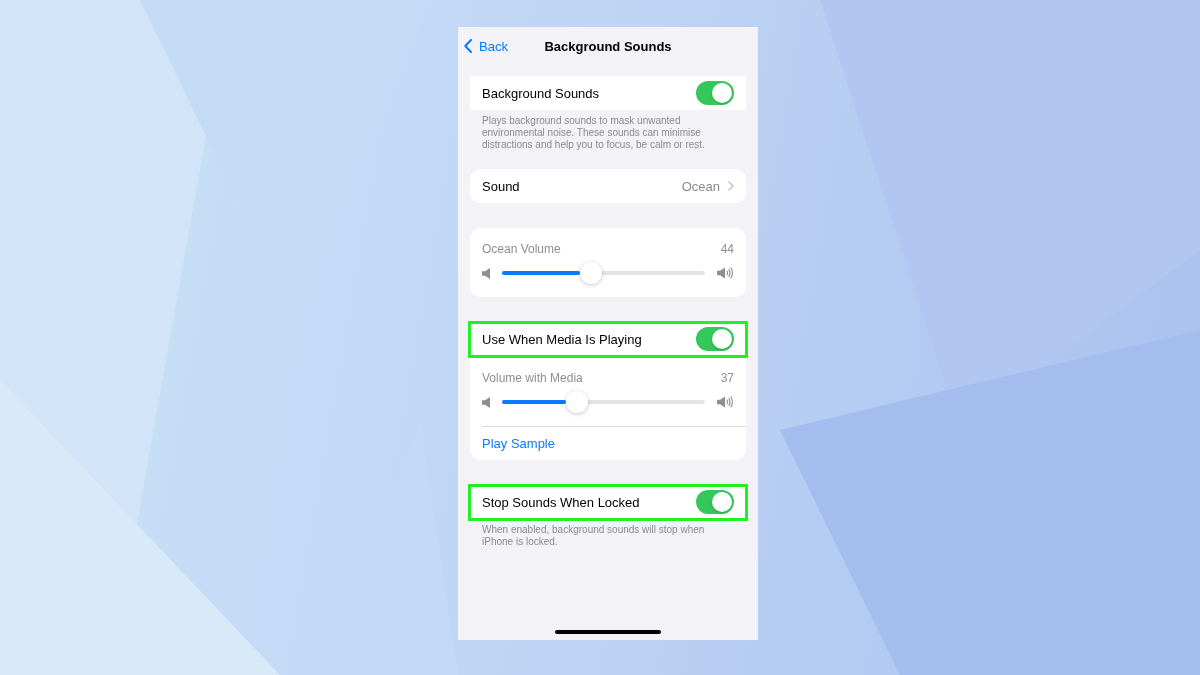  Describe the element at coordinates (532, 378) in the screenshot. I see `slider-label: Volume with Media` at that location.